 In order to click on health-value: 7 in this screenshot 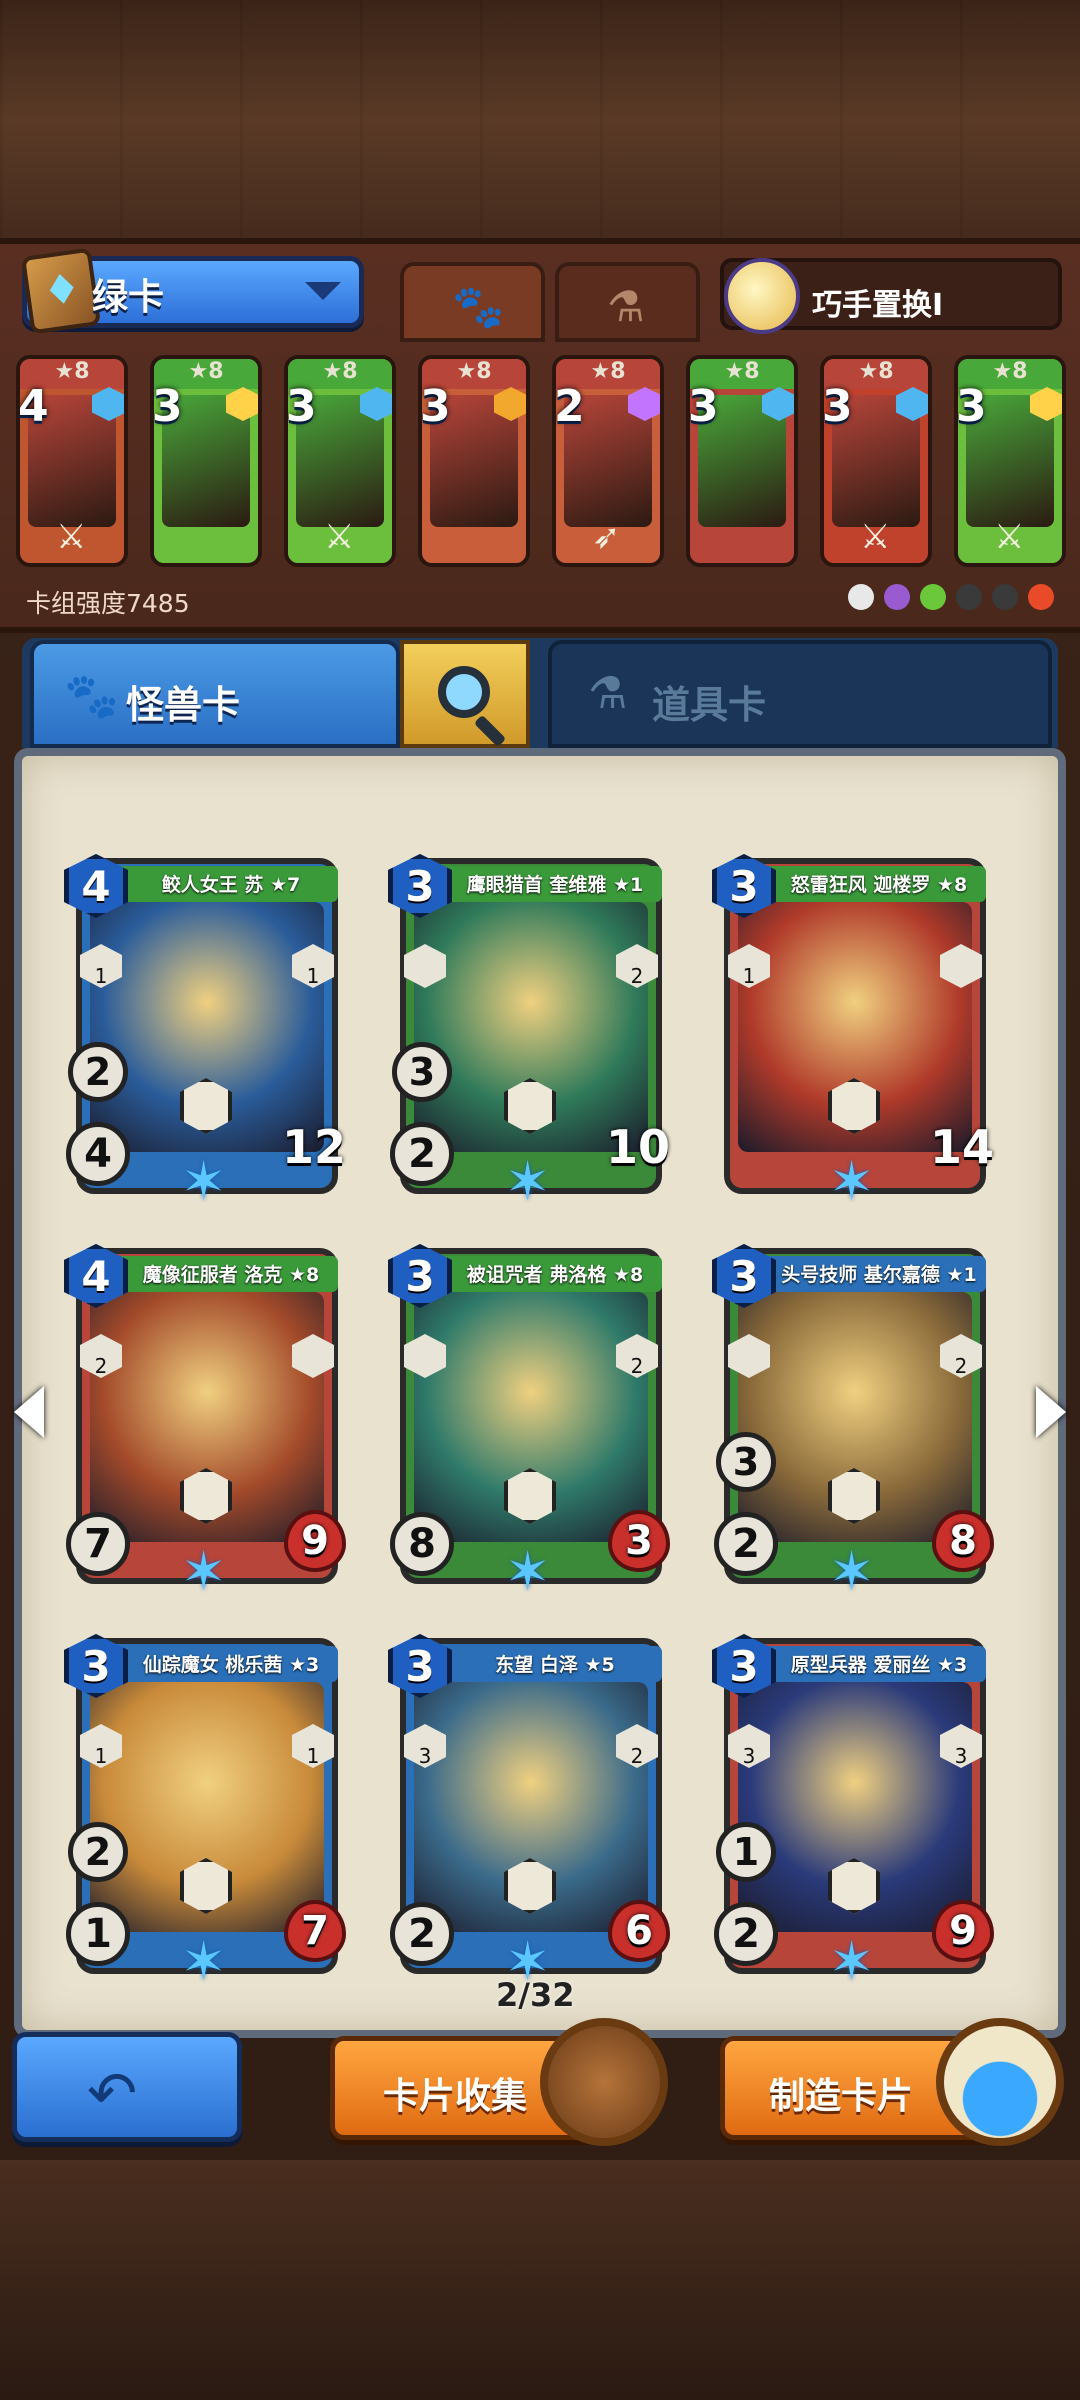, I will do `click(315, 1931)`.